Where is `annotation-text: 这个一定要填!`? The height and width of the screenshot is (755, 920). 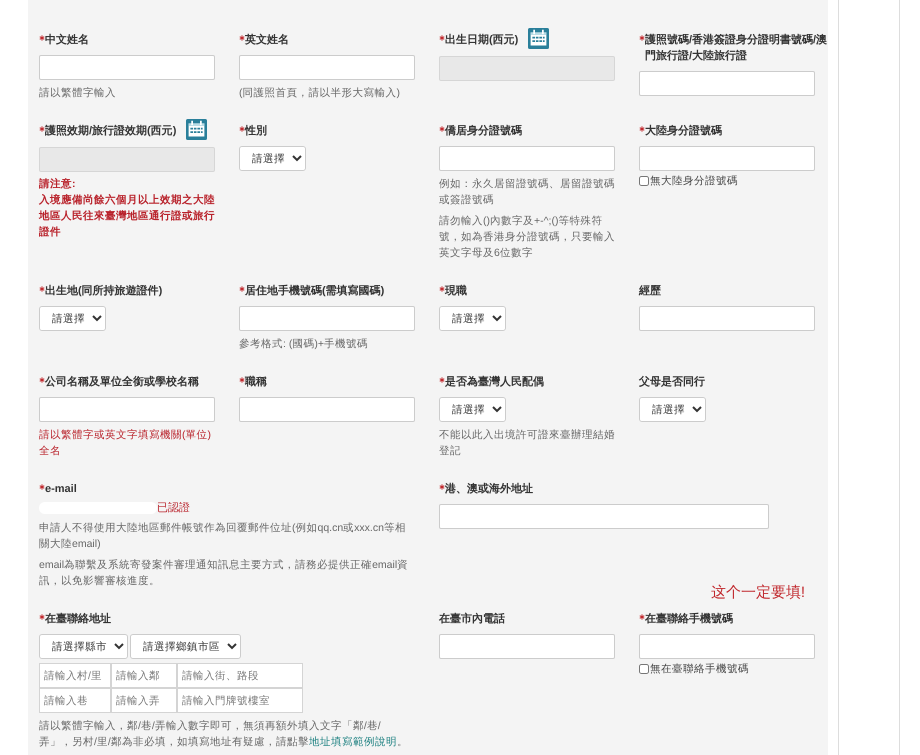 annotation-text: 这个一定要填! is located at coordinates (757, 592).